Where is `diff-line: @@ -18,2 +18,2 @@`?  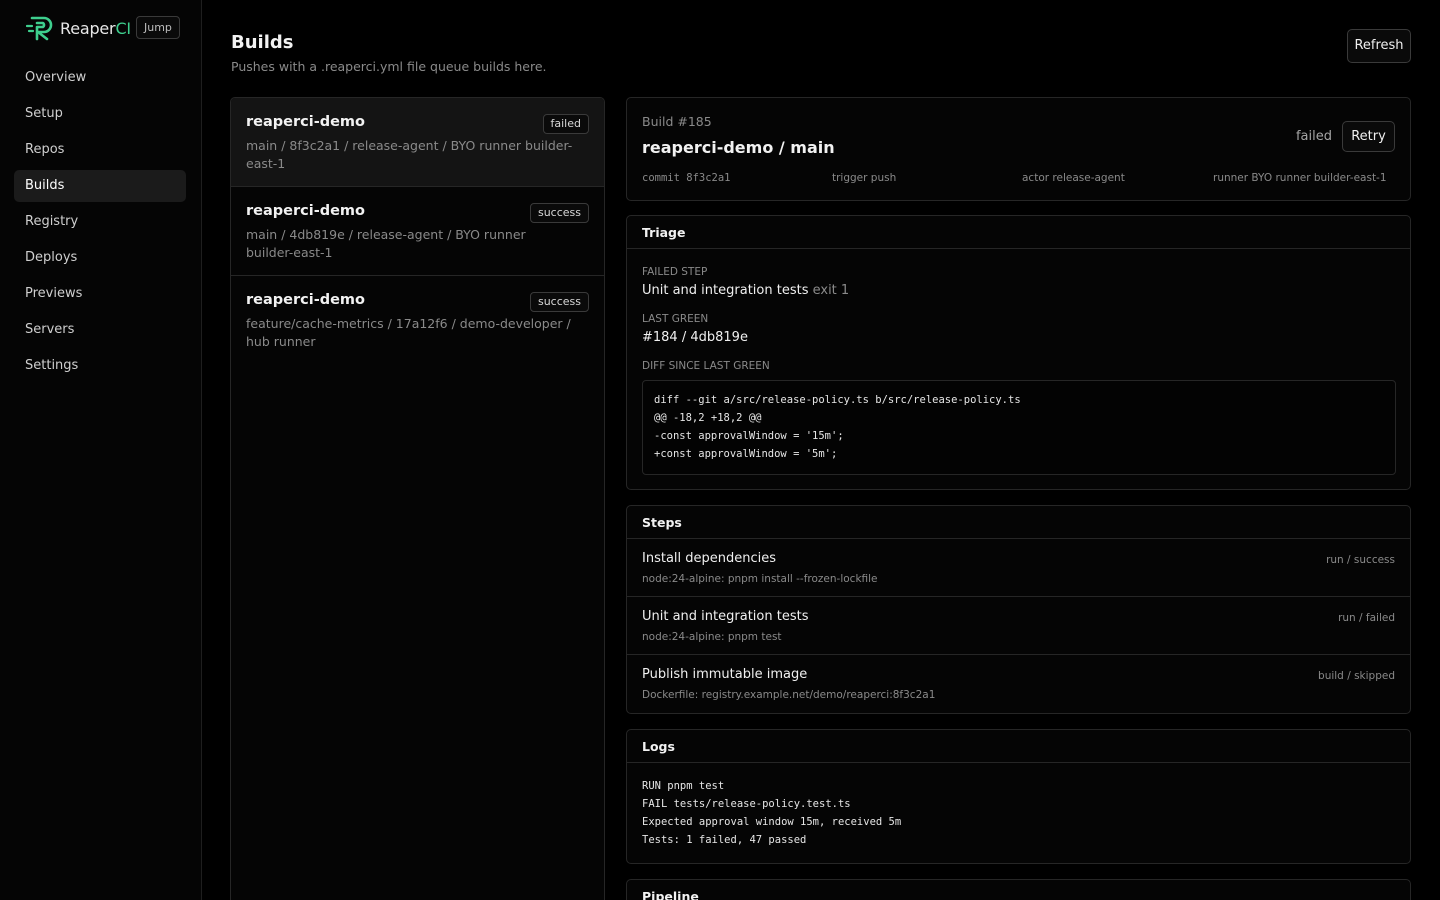
diff-line: @@ -18,2 +18,2 @@ is located at coordinates (708, 418).